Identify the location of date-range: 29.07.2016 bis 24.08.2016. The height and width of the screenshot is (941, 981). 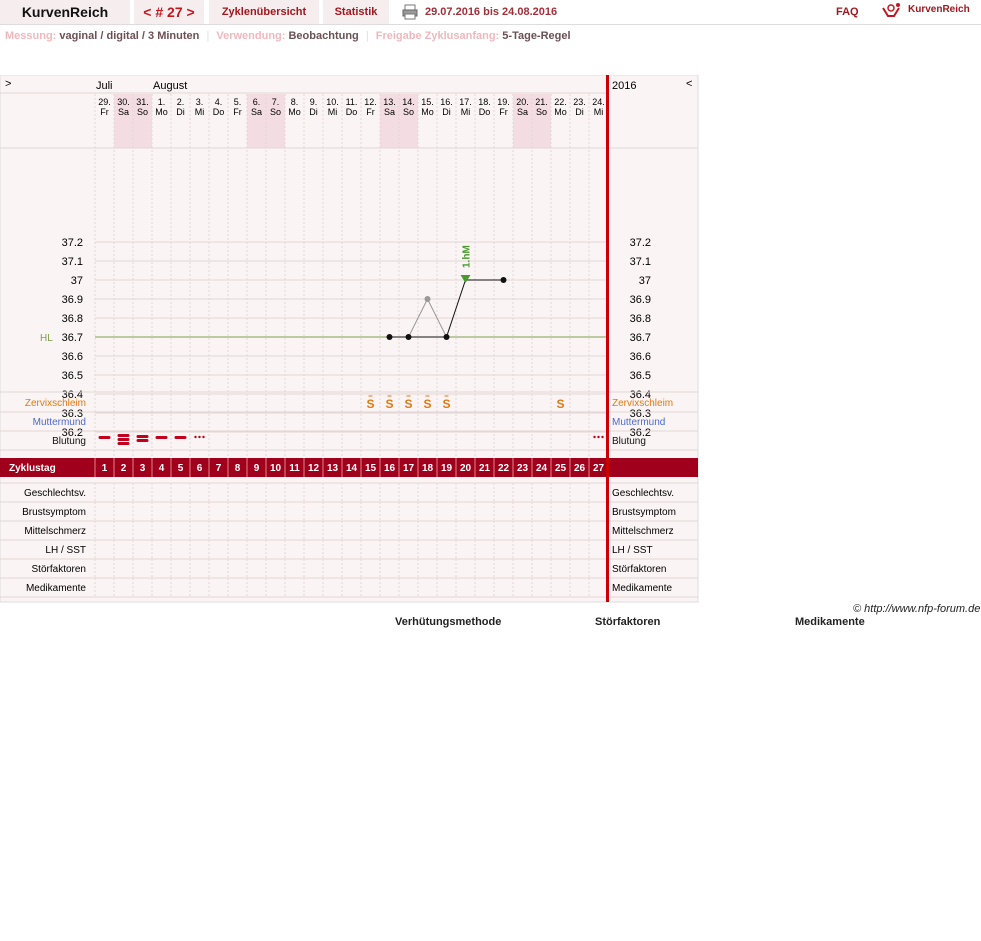
(491, 12).